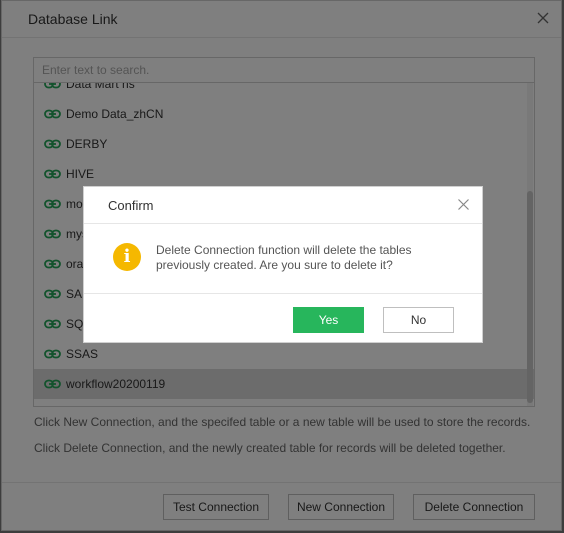  I want to click on confirm-title: Confirm, so click(131, 205).